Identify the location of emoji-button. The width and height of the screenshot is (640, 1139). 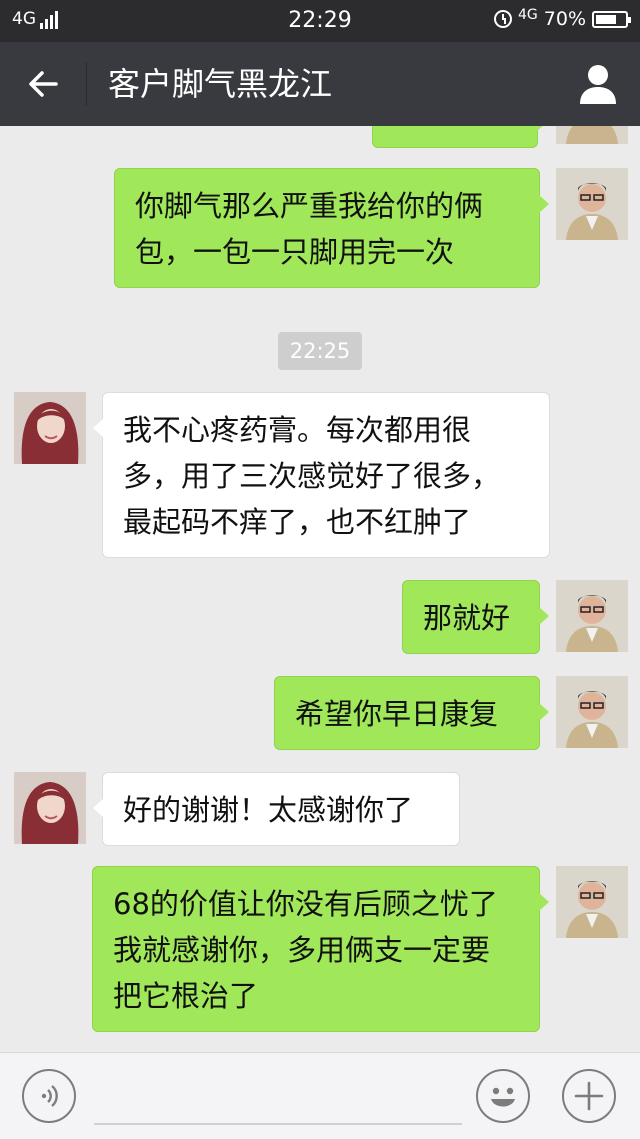
(503, 1096).